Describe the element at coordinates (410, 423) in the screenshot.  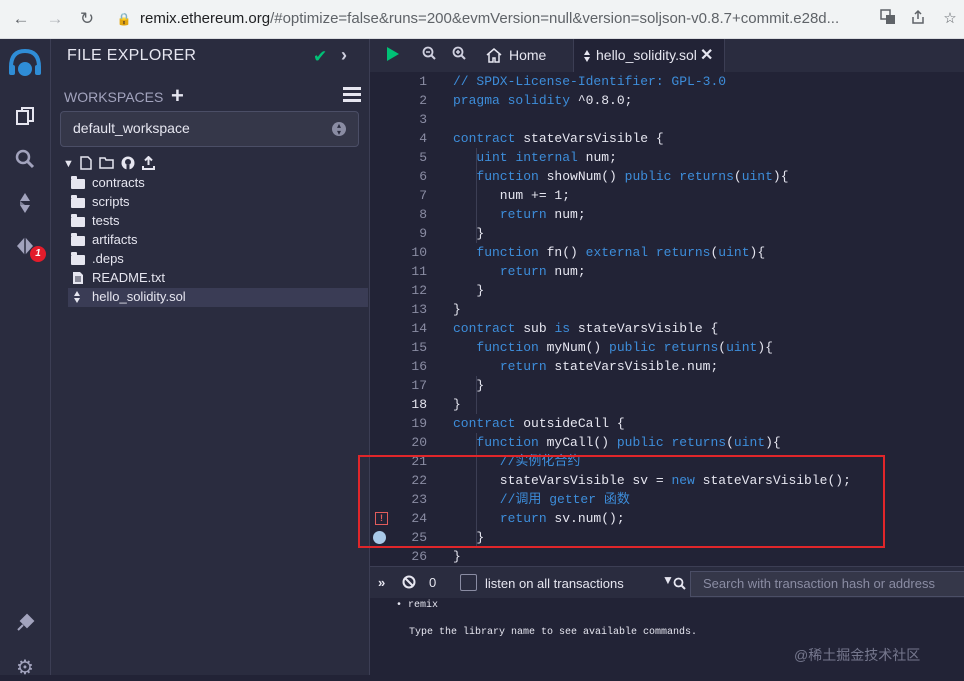
I see `line-number: 19` at that location.